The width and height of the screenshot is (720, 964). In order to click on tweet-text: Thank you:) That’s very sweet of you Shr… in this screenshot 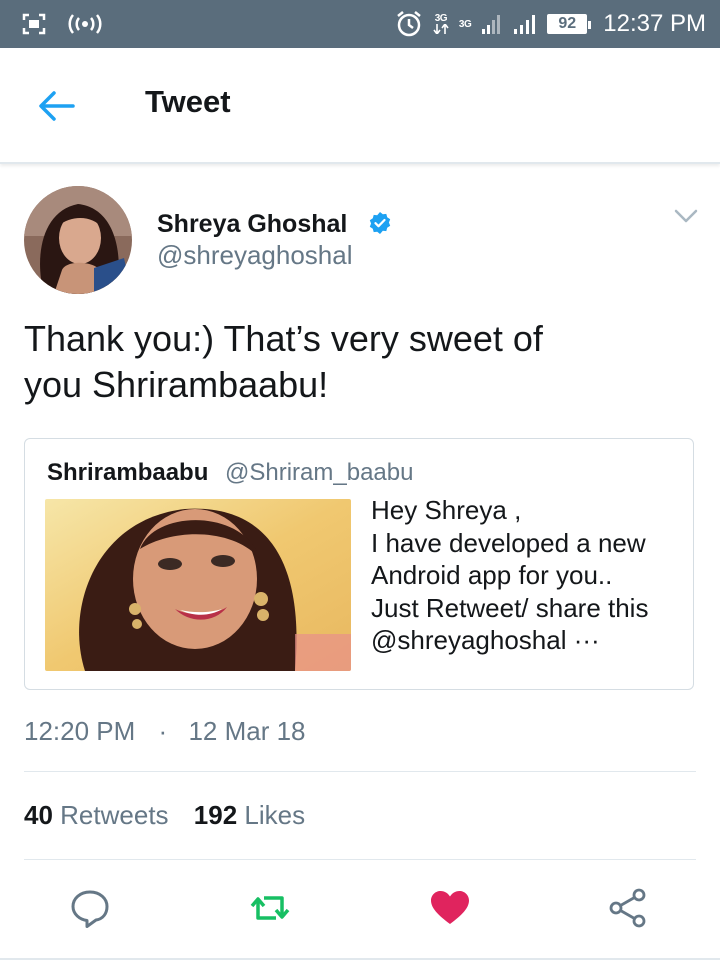, I will do `click(354, 362)`.